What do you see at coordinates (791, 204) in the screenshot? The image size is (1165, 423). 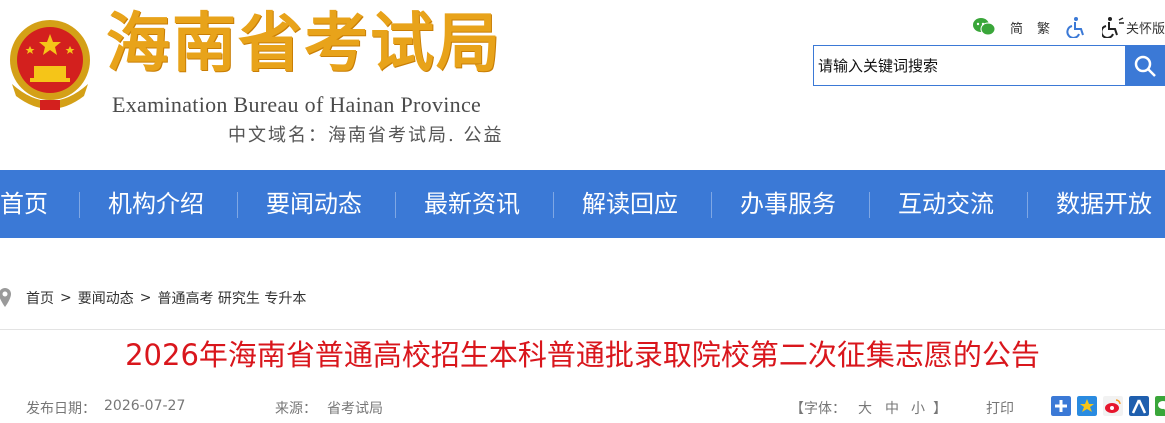 I see `nav-item-services: 办事服务` at bounding box center [791, 204].